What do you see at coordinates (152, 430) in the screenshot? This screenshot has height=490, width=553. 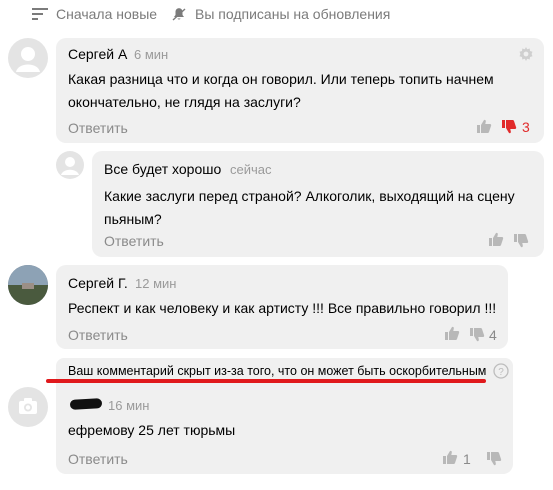 I see `comment-text: ефремову 25 лет тюрьмы` at bounding box center [152, 430].